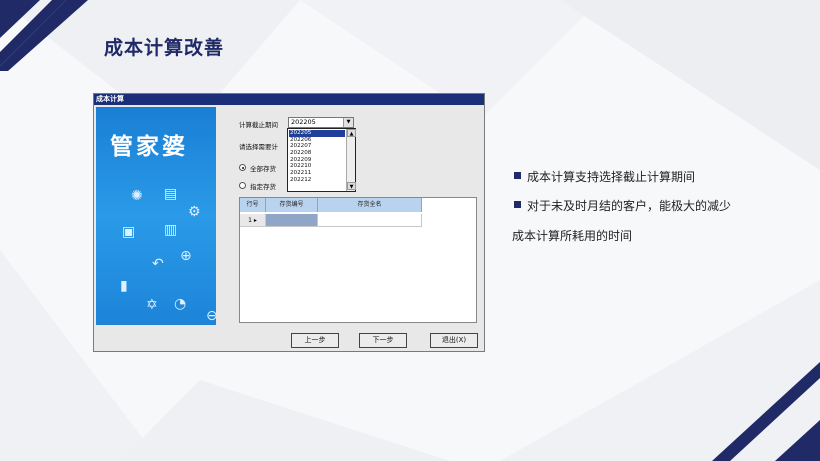 This screenshot has width=820, height=461. I want to click on folder-icon: ▥, so click(171, 230).